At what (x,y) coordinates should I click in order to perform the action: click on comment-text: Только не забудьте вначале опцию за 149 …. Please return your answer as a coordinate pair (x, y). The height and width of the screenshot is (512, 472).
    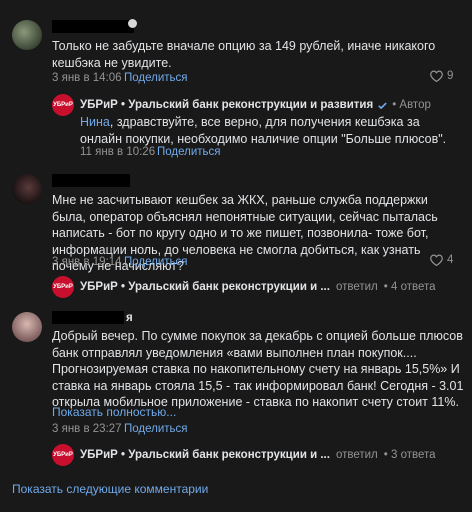
    Looking at the image, I should click on (244, 54).